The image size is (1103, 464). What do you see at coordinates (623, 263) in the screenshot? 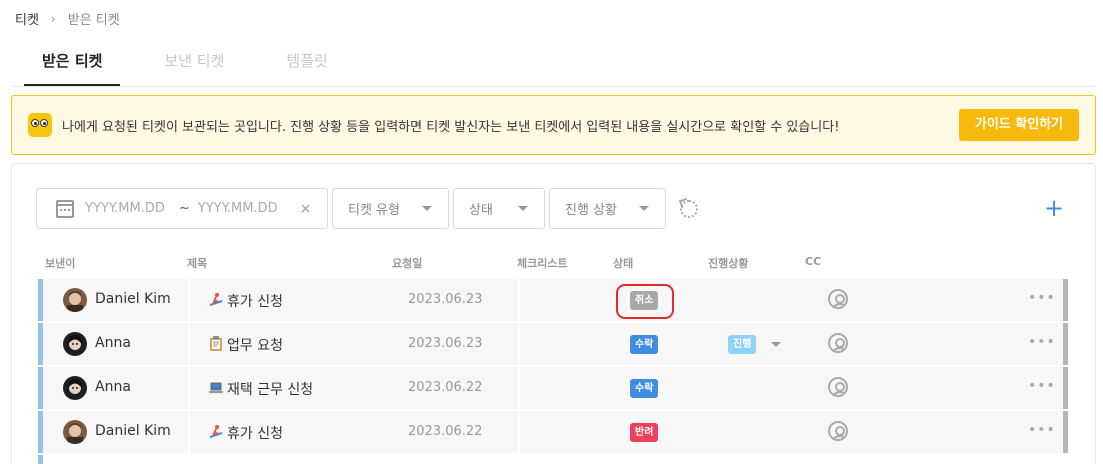
I see `column-header-status: 상태` at bounding box center [623, 263].